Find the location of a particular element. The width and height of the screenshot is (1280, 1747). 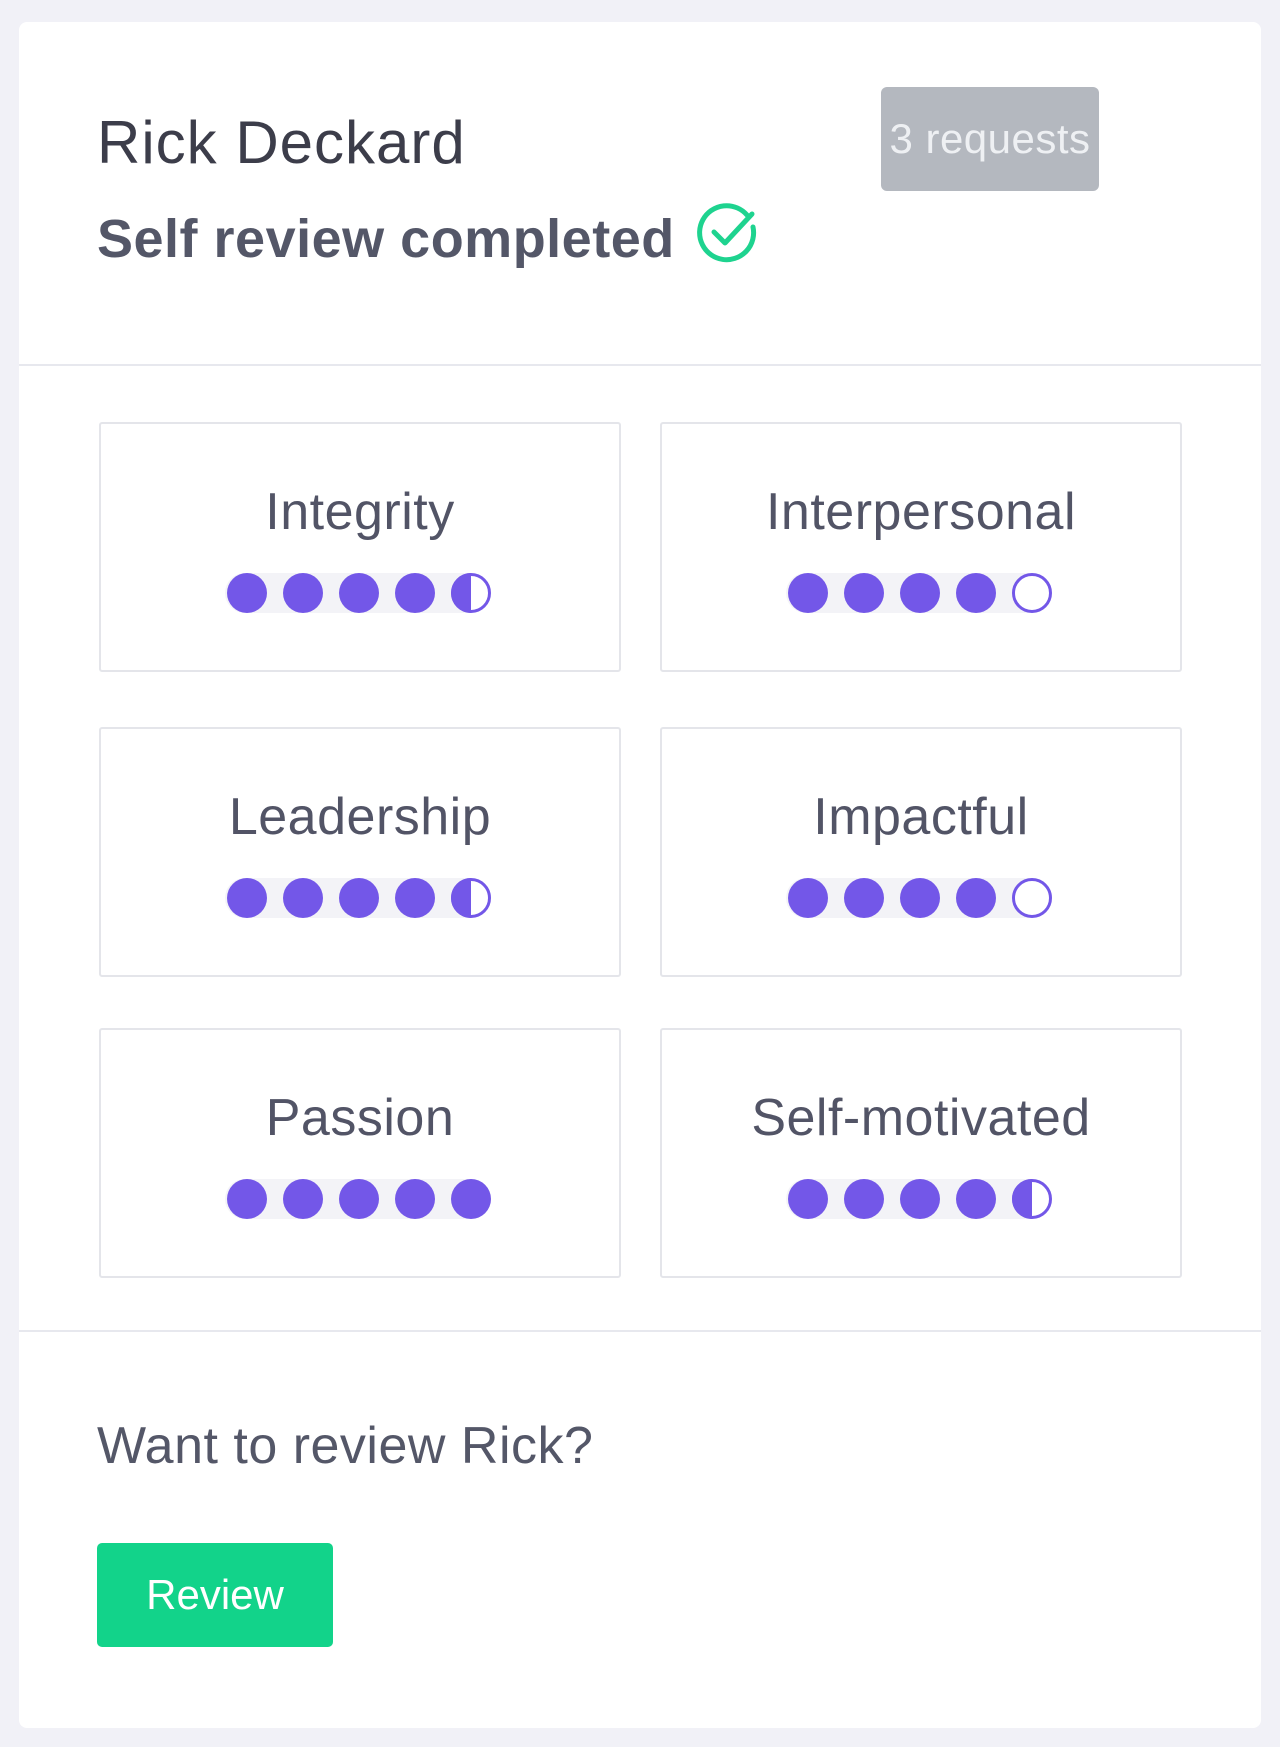

trait-card-self-motivated: Self-motivated is located at coordinates (921, 1153).